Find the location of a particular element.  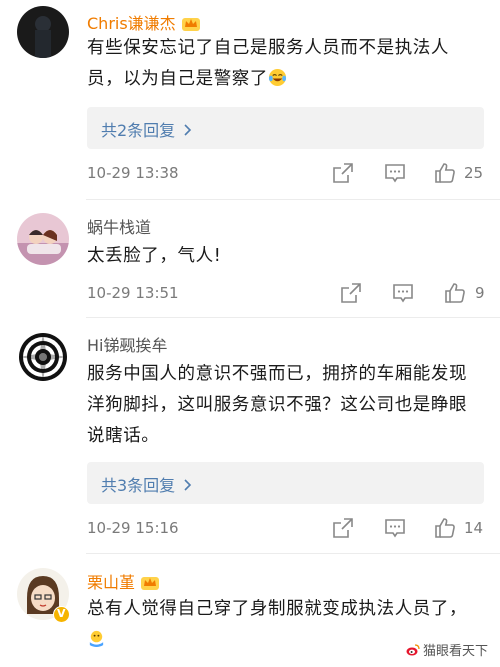

like-count: 25 is located at coordinates (474, 173).